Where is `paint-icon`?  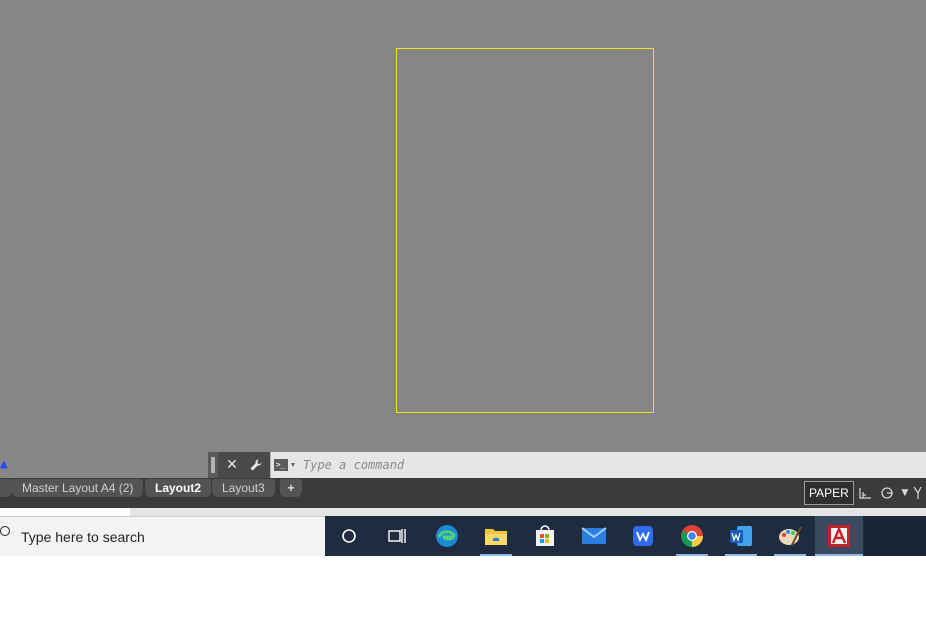
paint-icon is located at coordinates (790, 536).